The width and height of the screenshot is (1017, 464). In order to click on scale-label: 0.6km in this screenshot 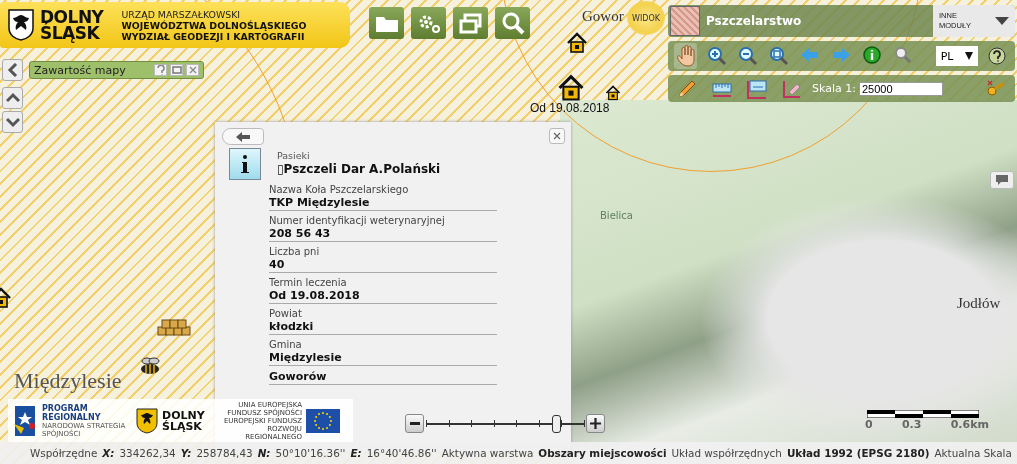, I will do `click(969, 424)`.